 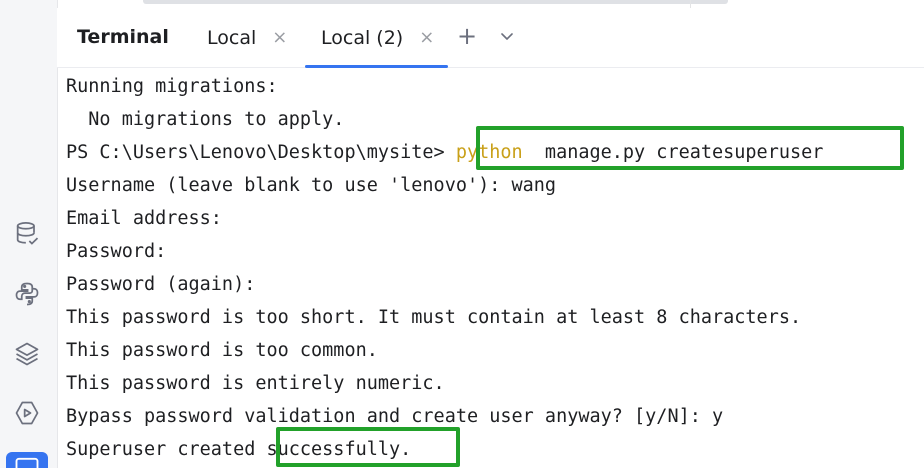 What do you see at coordinates (690, 4) in the screenshot?
I see `divider` at bounding box center [690, 4].